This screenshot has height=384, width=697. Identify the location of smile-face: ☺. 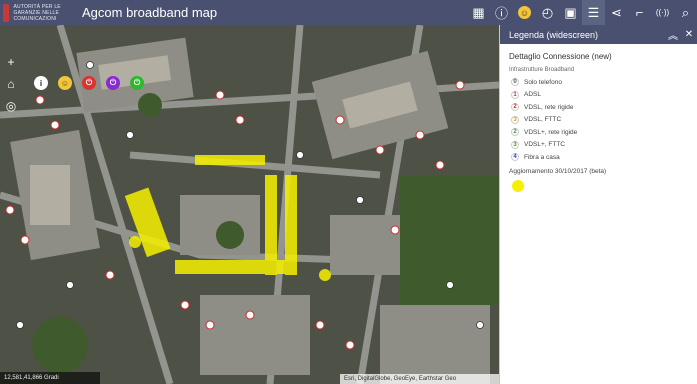
(524, 12).